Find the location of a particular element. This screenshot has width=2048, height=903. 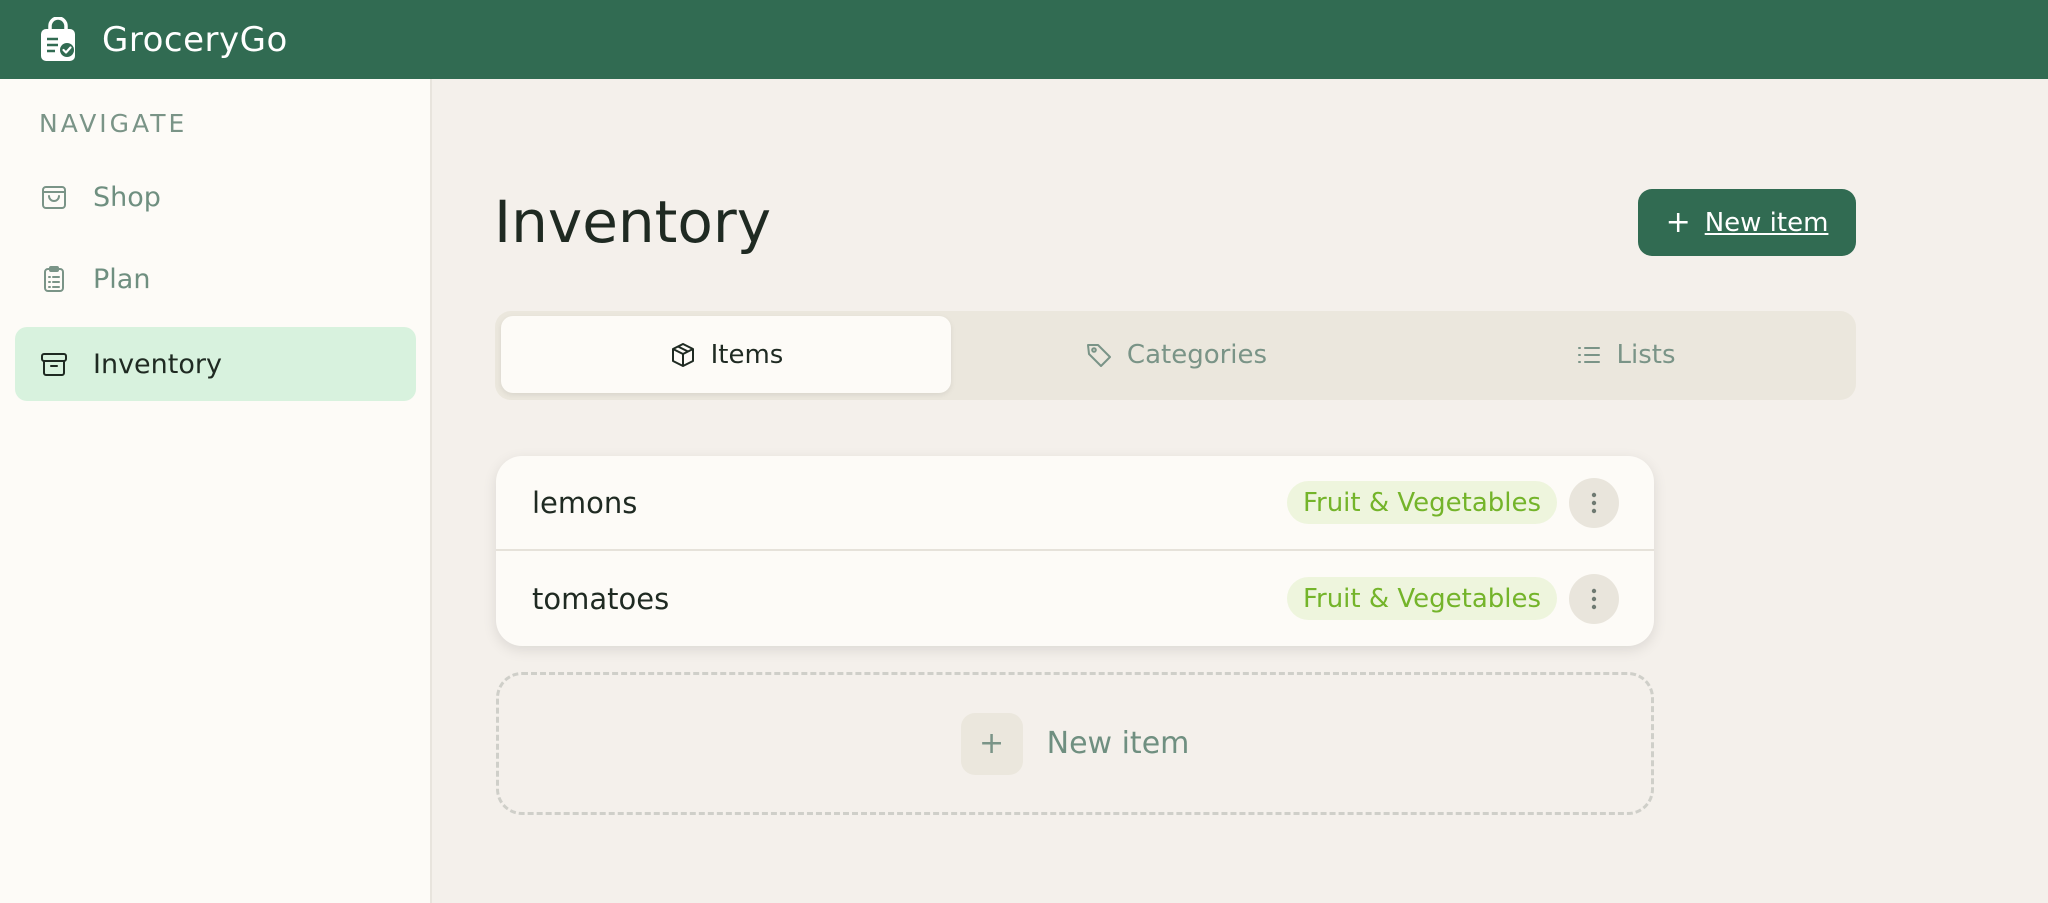

tab-lists: Lists is located at coordinates (1625, 354).